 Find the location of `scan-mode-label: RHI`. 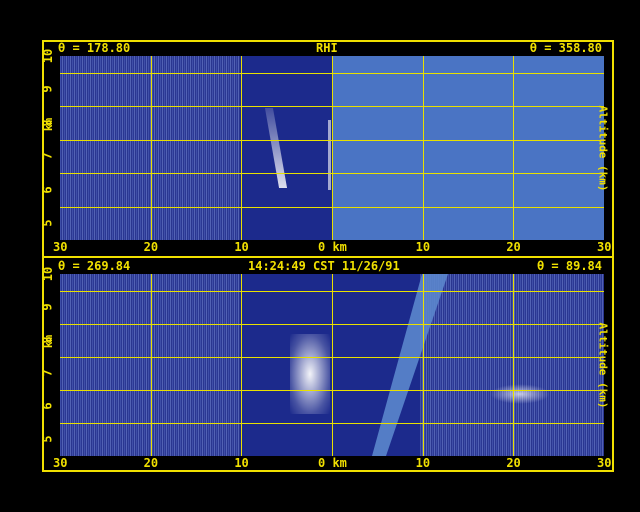

scan-mode-label: RHI is located at coordinates (327, 48).